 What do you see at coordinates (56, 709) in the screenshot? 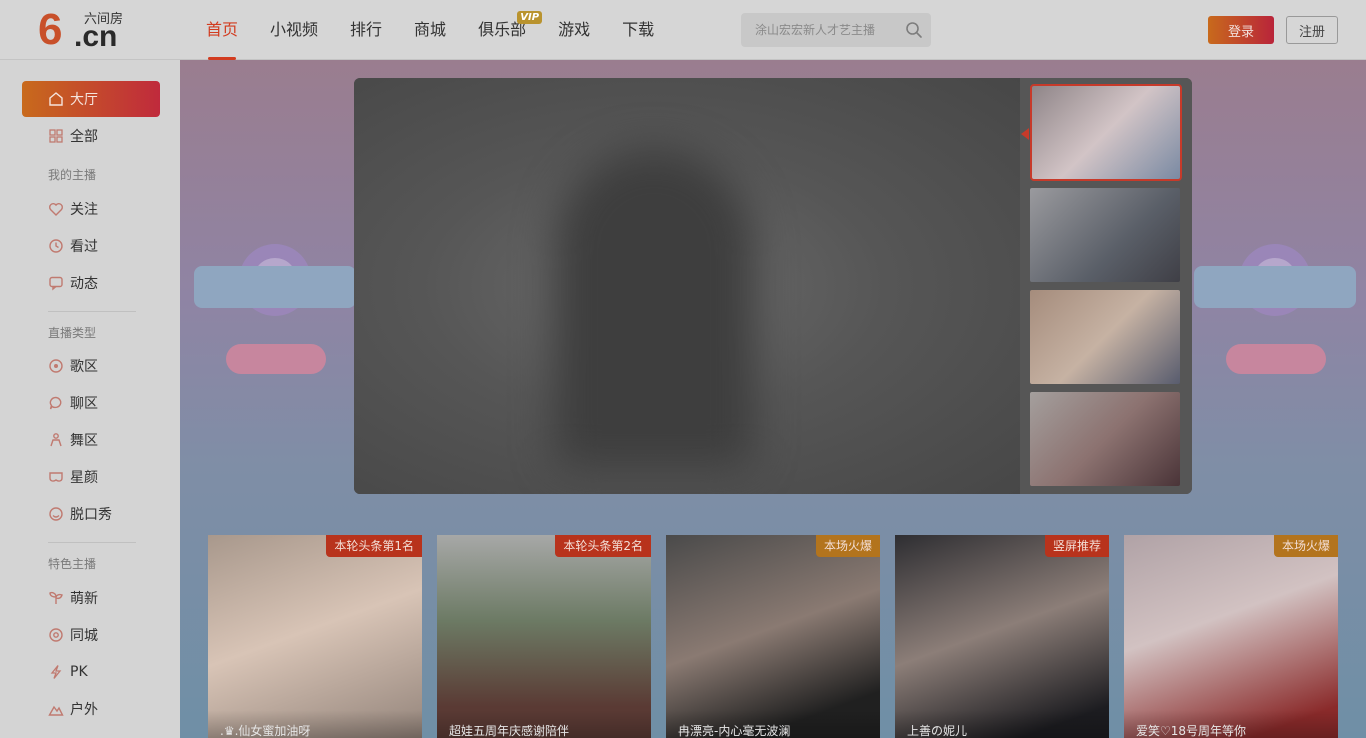
I see `mountain-icon` at bounding box center [56, 709].